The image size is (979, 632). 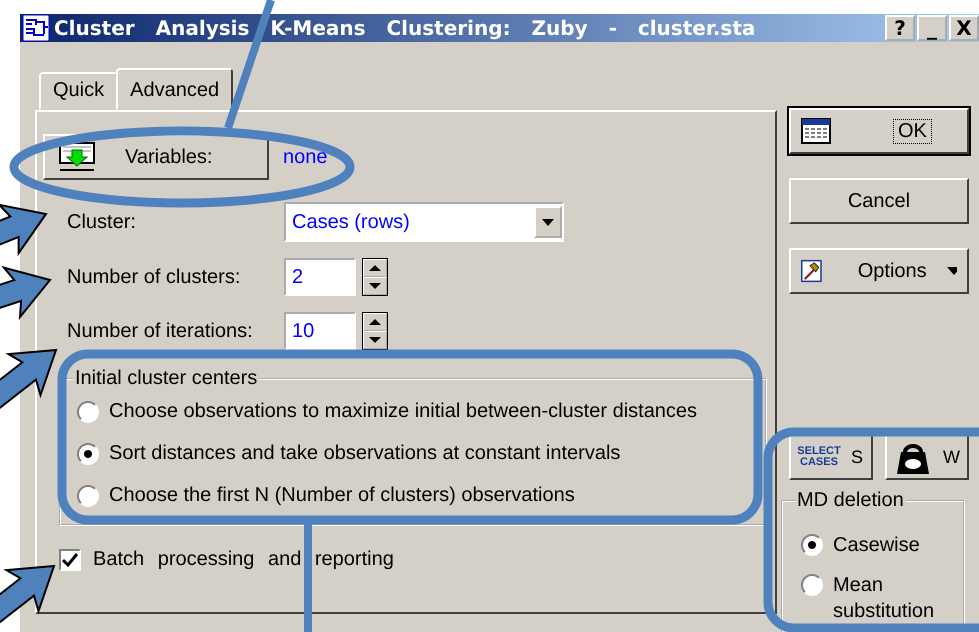 What do you see at coordinates (154, 277) in the screenshot?
I see `field-label: Number of clusters:` at bounding box center [154, 277].